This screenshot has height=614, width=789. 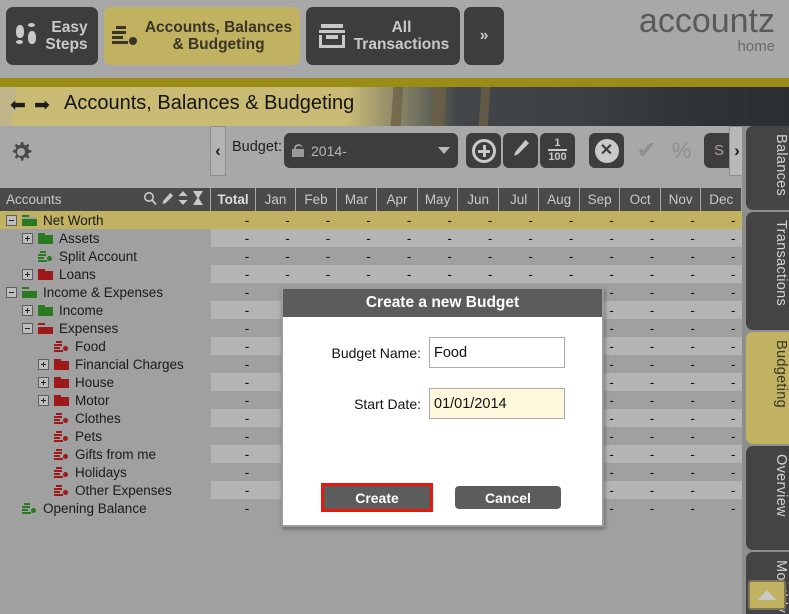 What do you see at coordinates (478, 199) in the screenshot?
I see `column-header-jun: Jun` at bounding box center [478, 199].